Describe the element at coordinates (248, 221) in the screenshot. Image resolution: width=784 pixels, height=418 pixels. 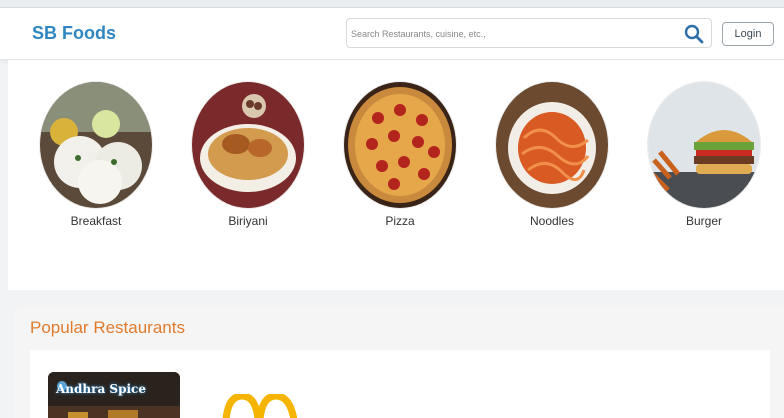
I see `category-label: Biriyani` at that location.